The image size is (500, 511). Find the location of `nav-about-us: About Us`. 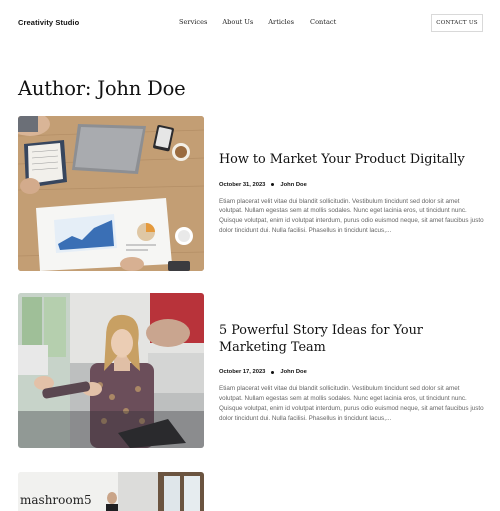

nav-about-us: About Us is located at coordinates (237, 22).